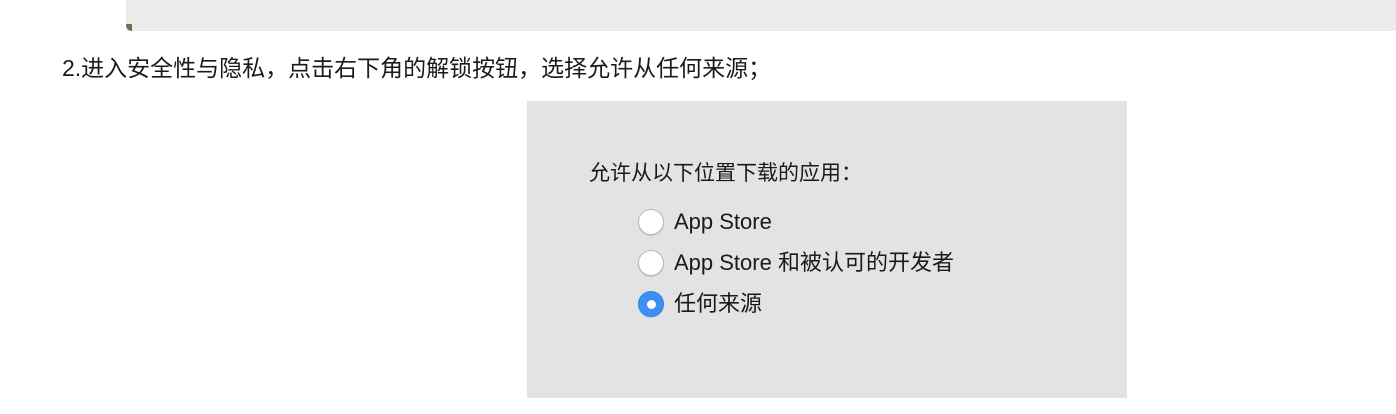  What do you see at coordinates (814, 262) in the screenshot?
I see `option-label-app-store-identified-developers: App Store 和被认可的开发者` at bounding box center [814, 262].